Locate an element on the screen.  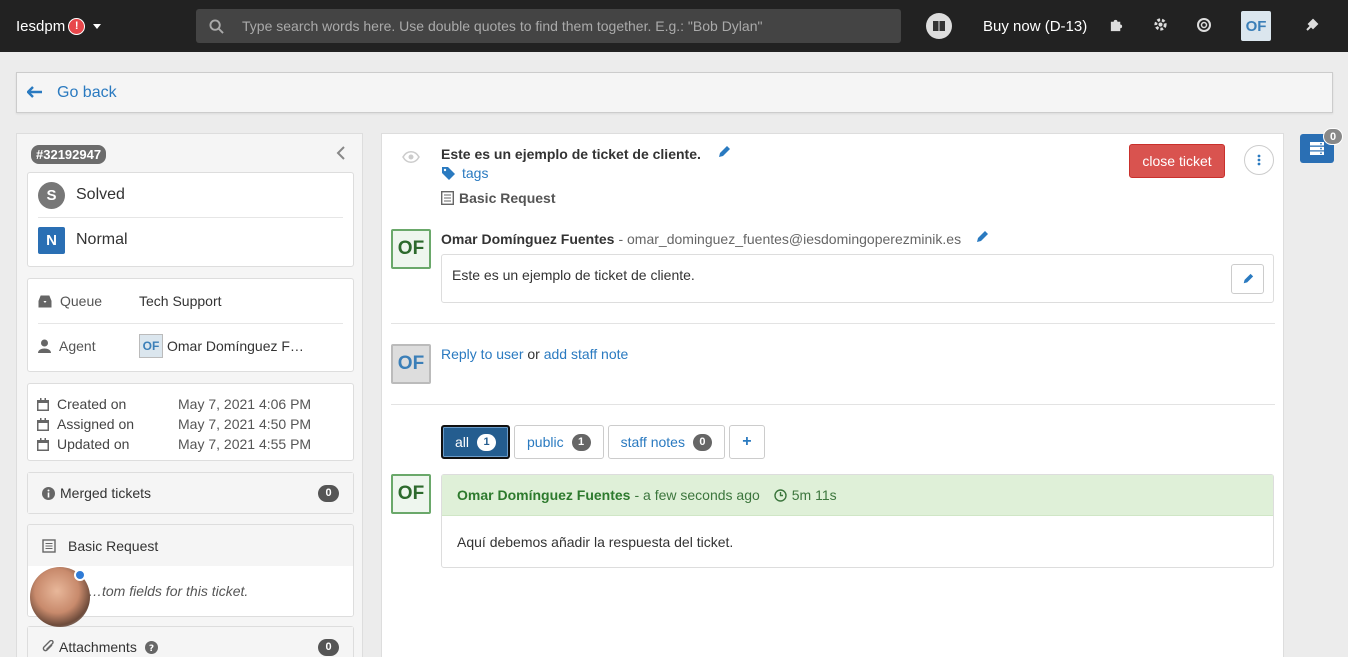
assigned-label: Assigned on is located at coordinates (96, 424).